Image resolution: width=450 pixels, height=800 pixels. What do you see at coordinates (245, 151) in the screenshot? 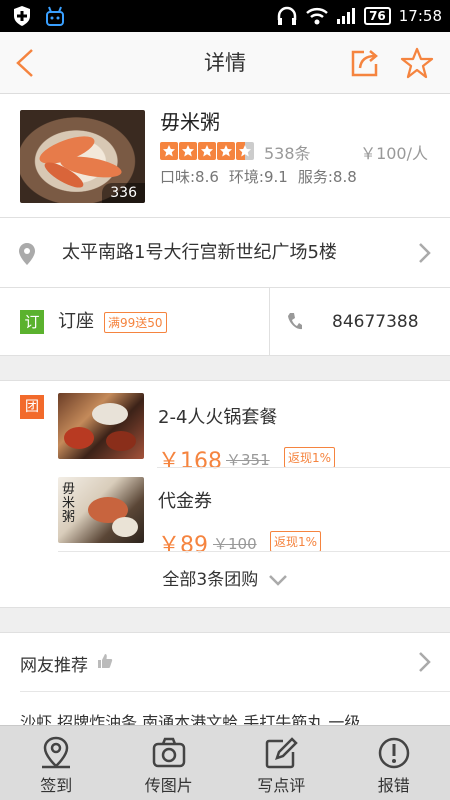
I see `half-star-icon` at bounding box center [245, 151].